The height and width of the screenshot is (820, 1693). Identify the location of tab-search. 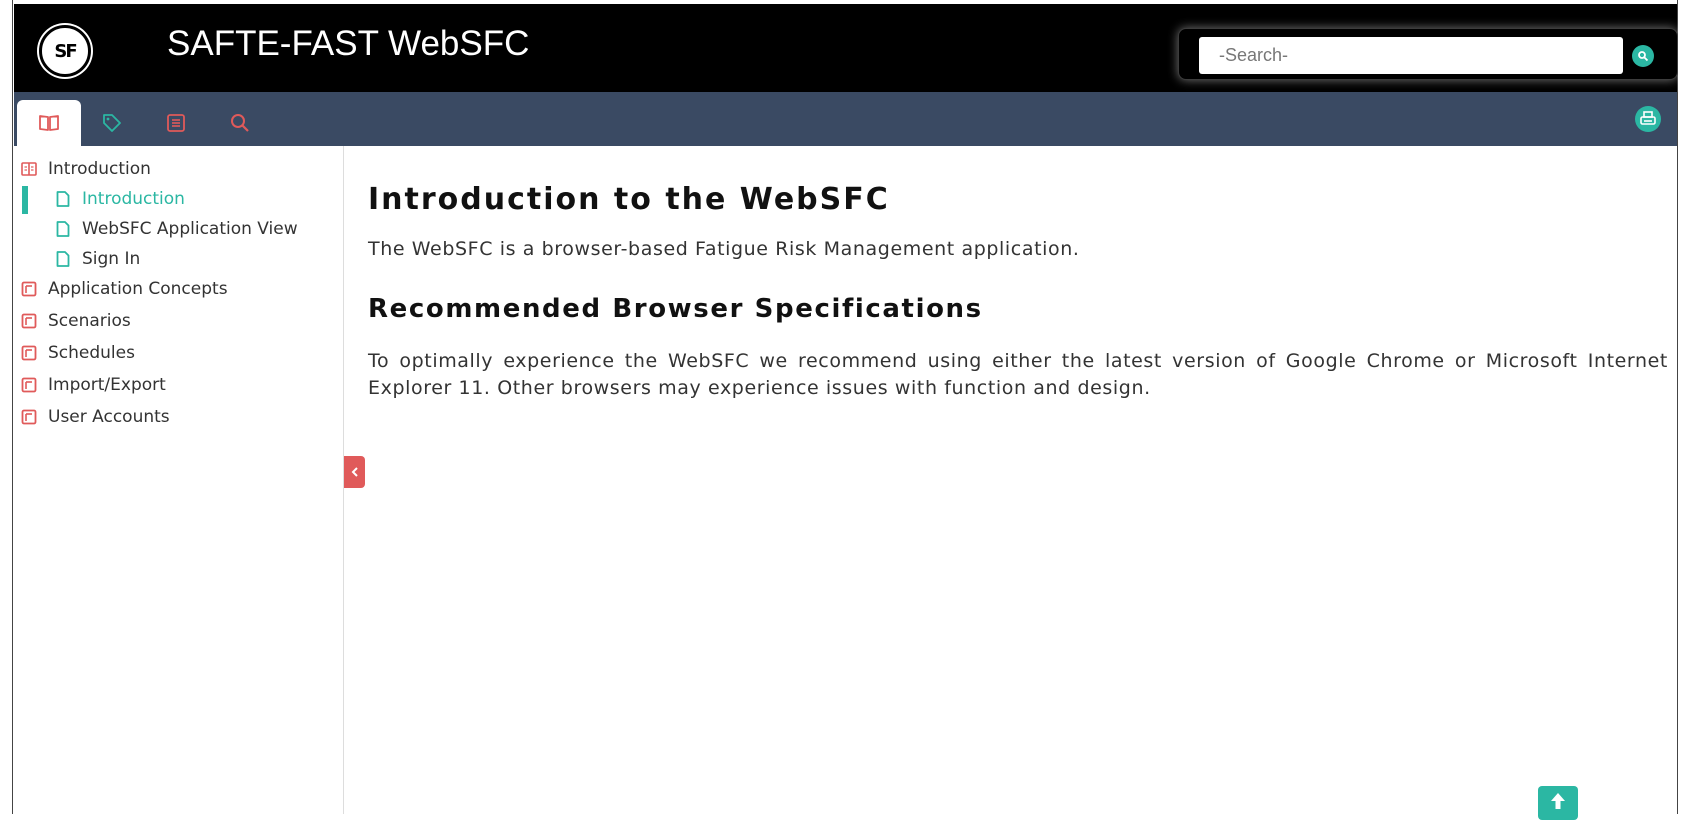
(240, 123).